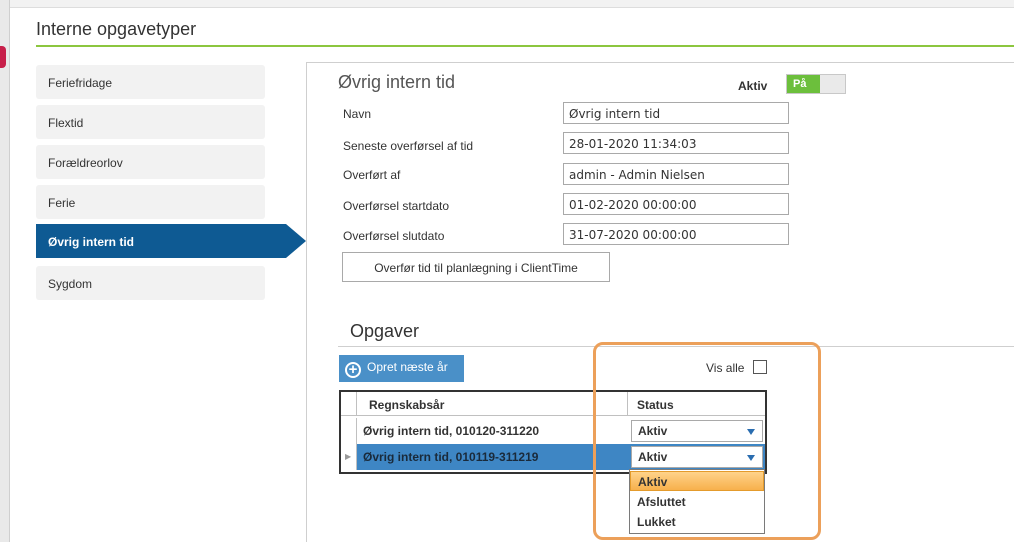 This screenshot has height=542, width=1014. What do you see at coordinates (150, 283) in the screenshot?
I see `sidebar-item-sygdom: Sygdom` at bounding box center [150, 283].